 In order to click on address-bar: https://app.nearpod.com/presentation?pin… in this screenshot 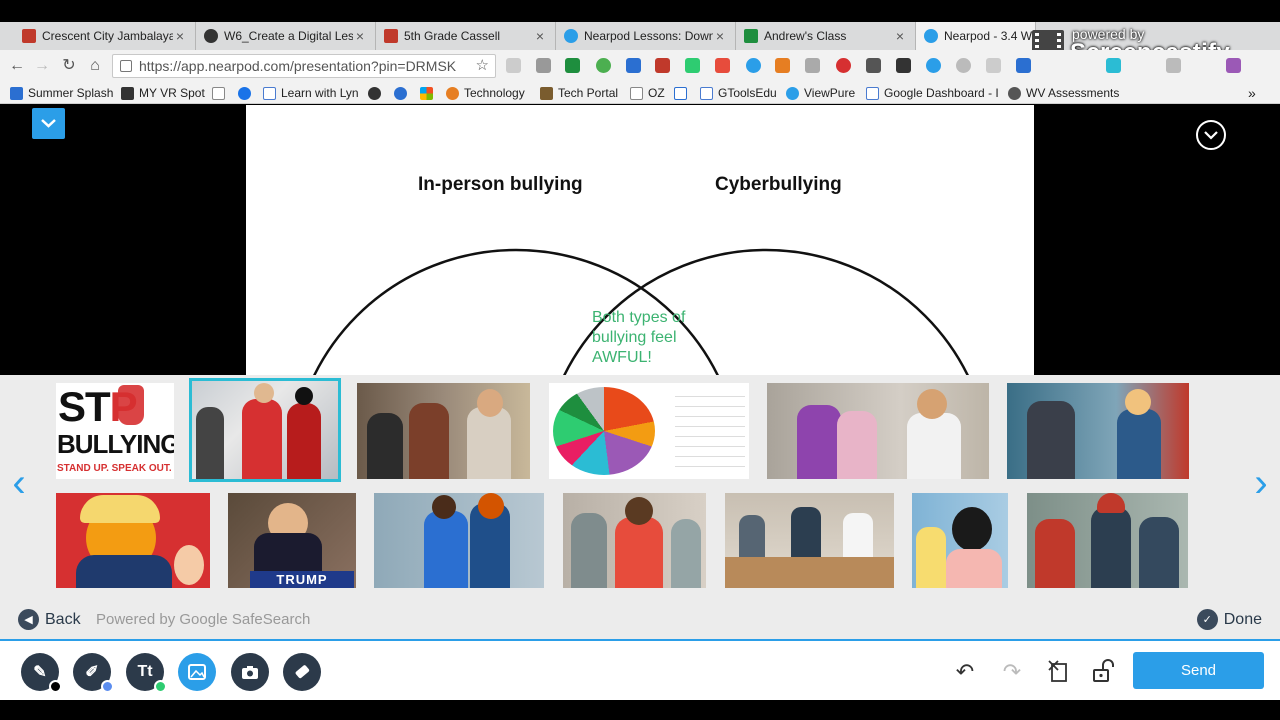, I will do `click(304, 66)`.